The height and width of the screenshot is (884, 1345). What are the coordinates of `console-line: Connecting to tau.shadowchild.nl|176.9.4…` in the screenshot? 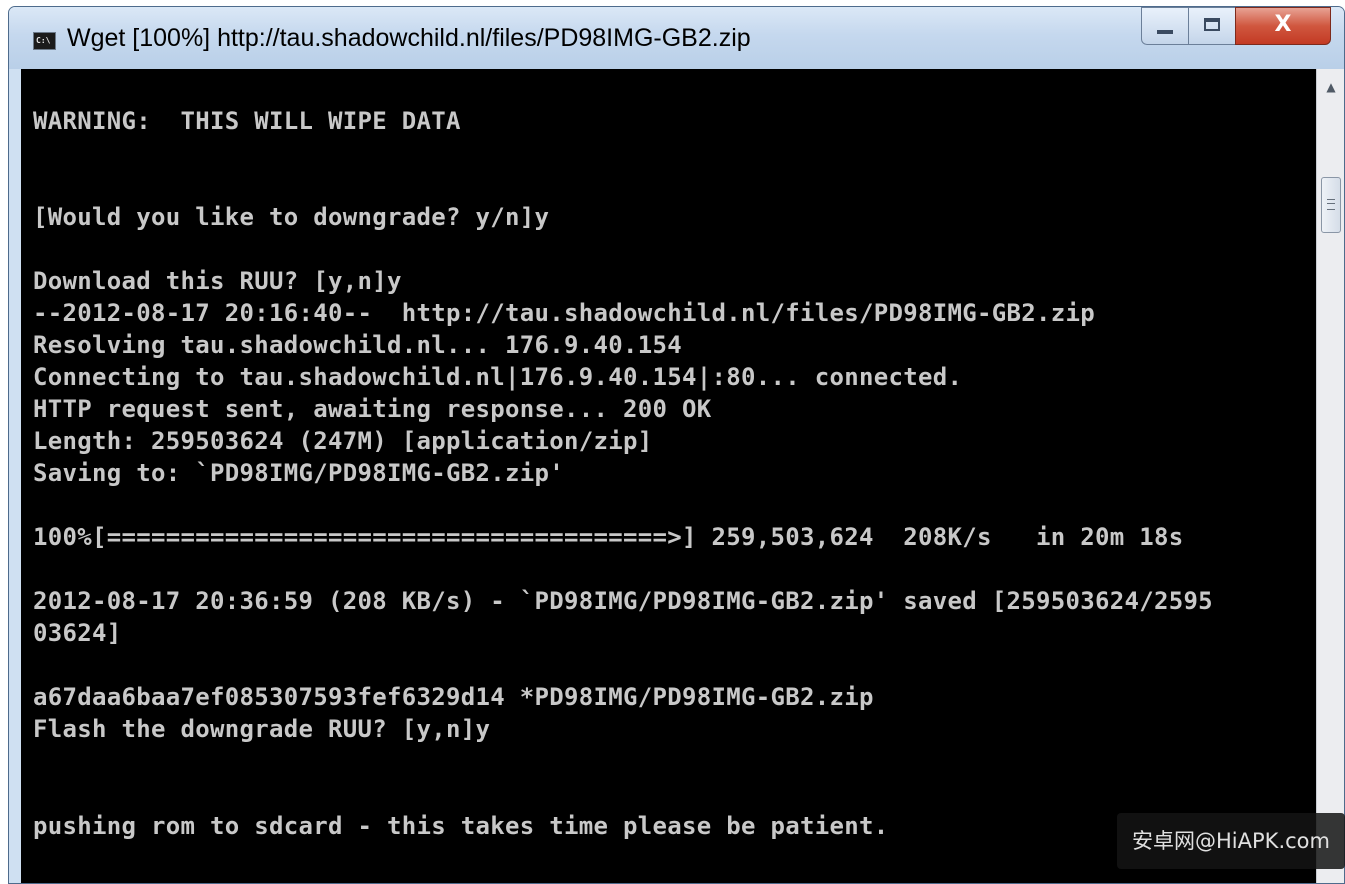 It's located at (498, 377).